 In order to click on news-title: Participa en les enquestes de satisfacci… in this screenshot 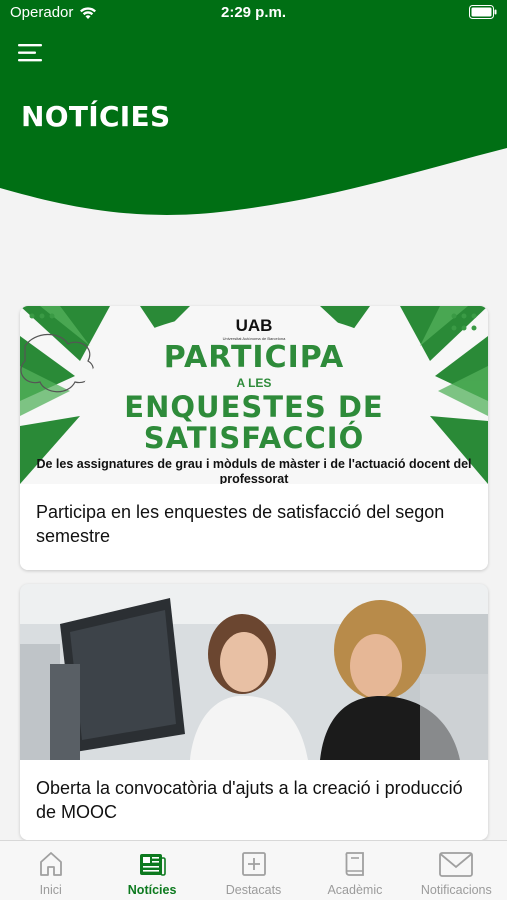, I will do `click(254, 527)`.